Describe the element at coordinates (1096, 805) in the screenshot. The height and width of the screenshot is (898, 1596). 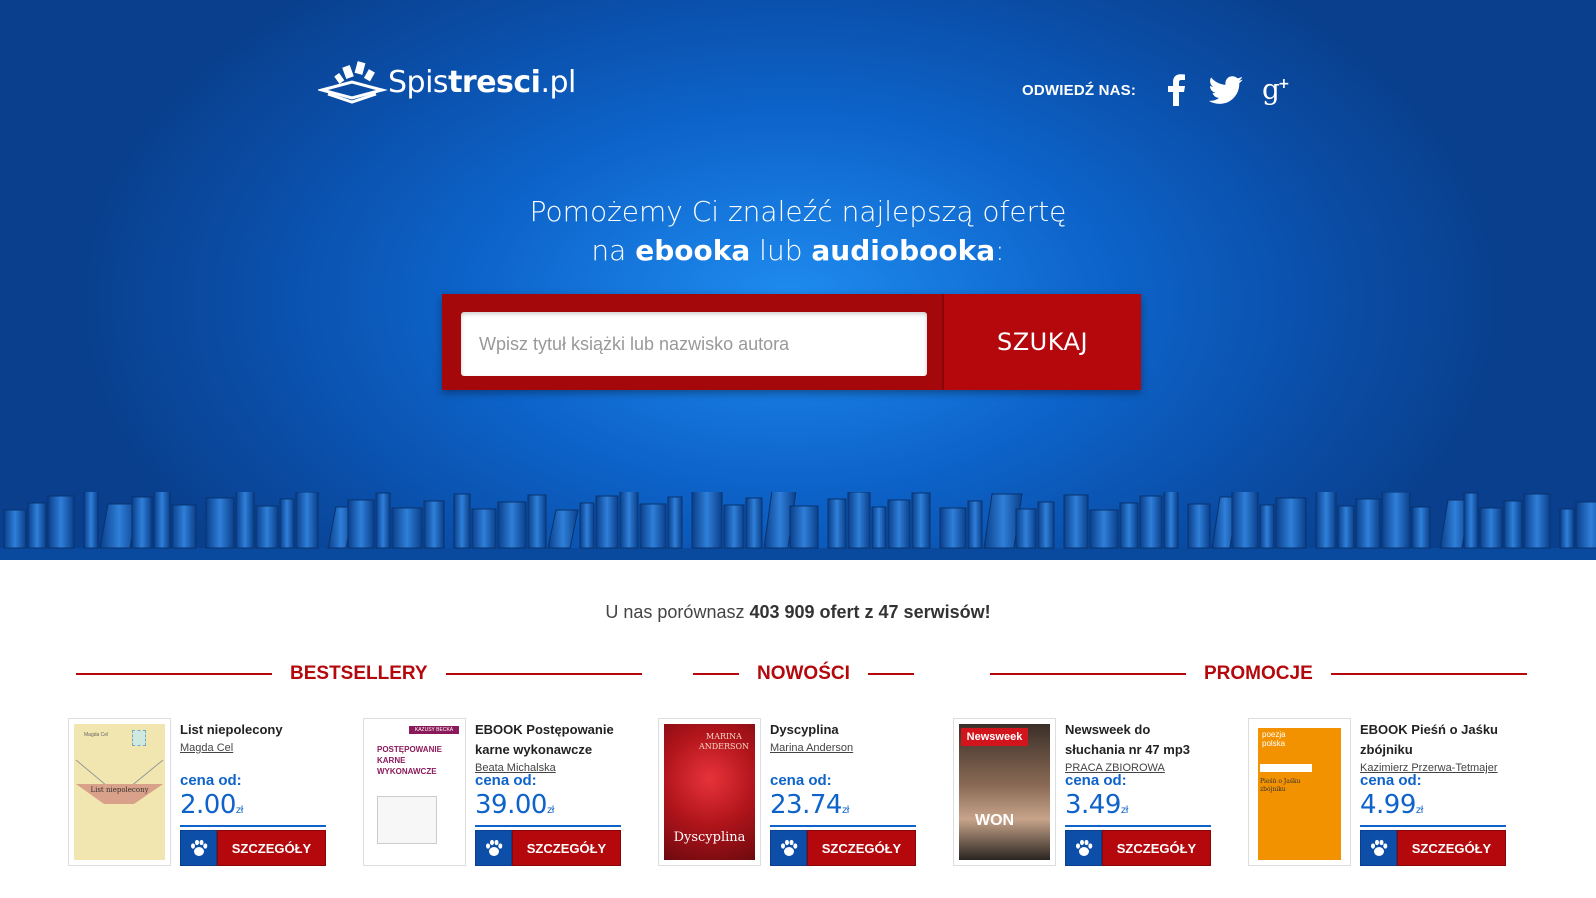
I see `price-value: 3.49zł` at that location.